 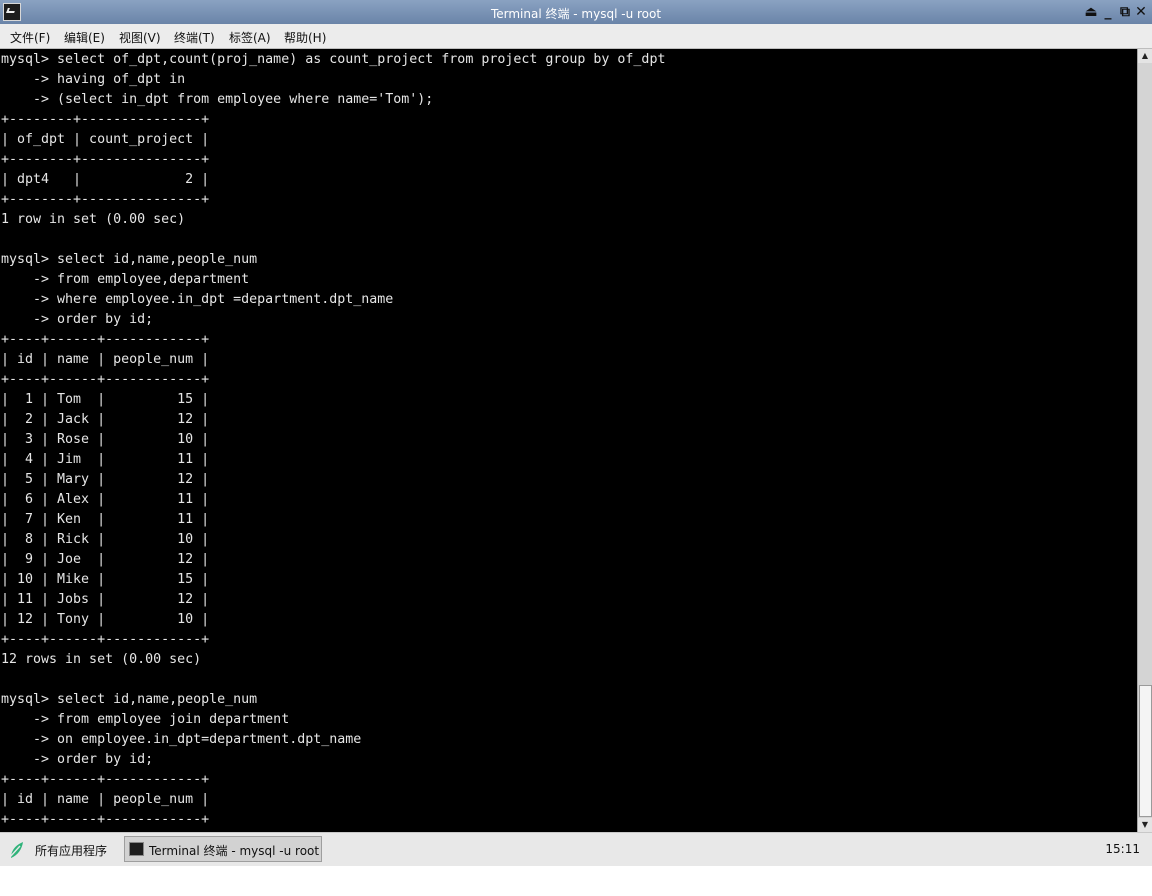 I want to click on taskbar-item-terminal: Terminal 终端 - mysql -u root, so click(x=223, y=849).